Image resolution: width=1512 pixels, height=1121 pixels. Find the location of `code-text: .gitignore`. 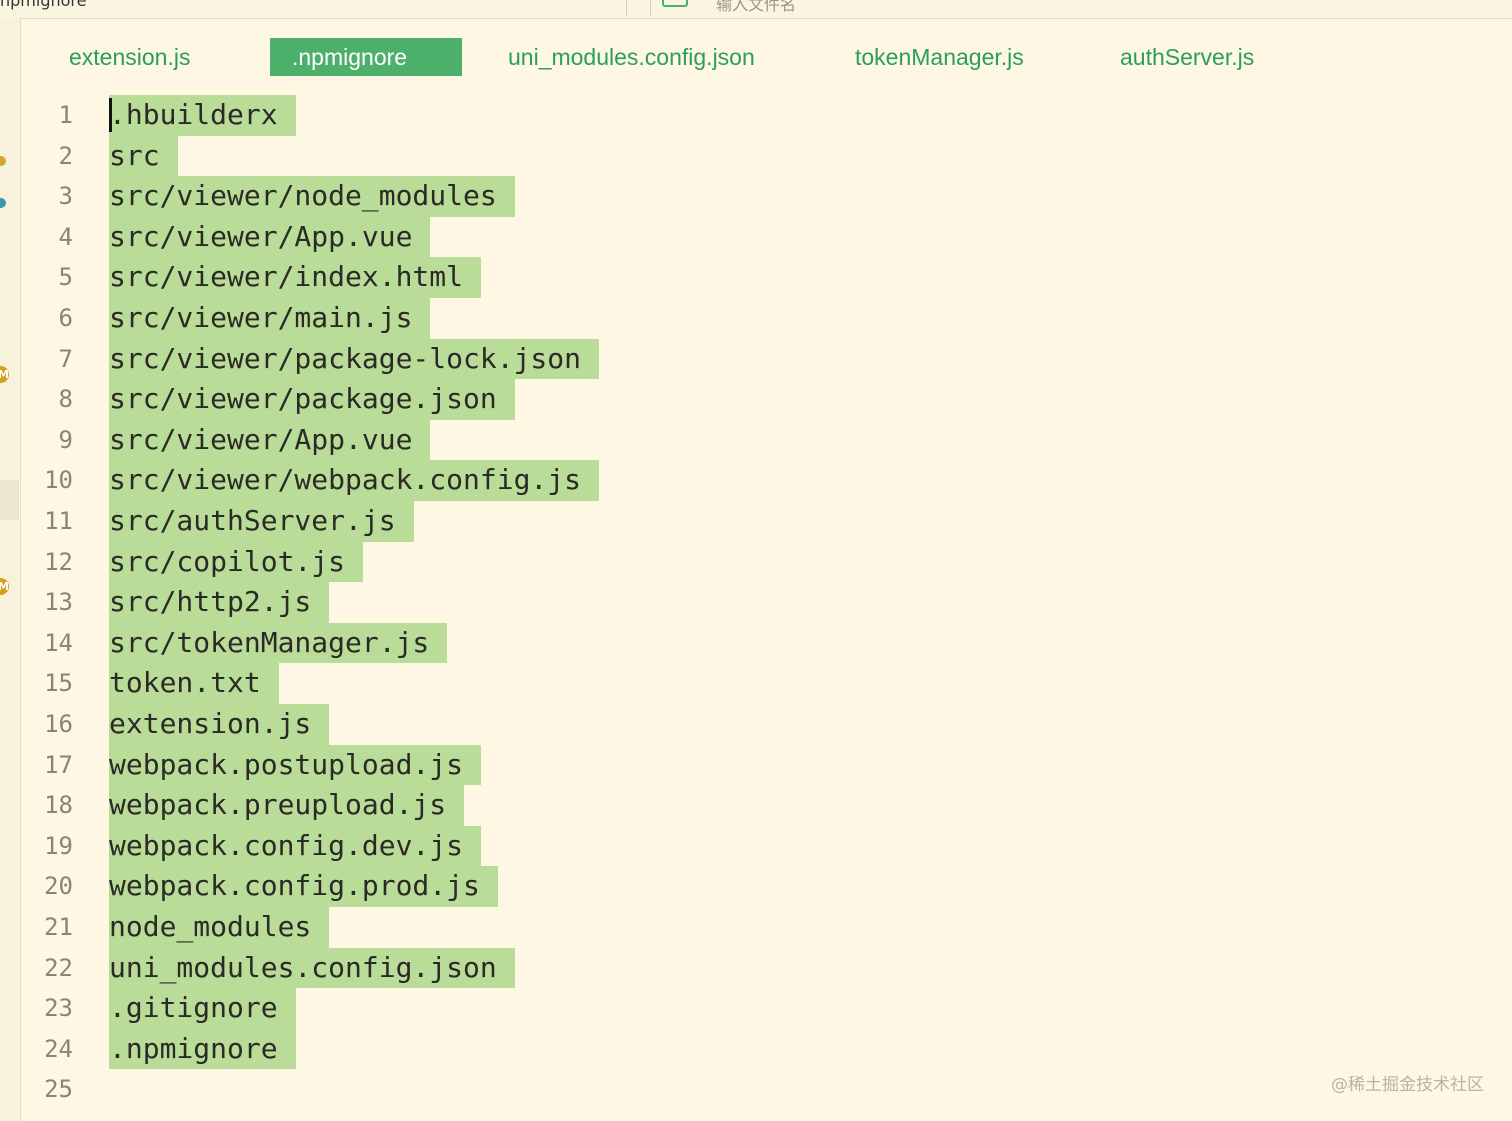

code-text: .gitignore is located at coordinates (202, 1008).